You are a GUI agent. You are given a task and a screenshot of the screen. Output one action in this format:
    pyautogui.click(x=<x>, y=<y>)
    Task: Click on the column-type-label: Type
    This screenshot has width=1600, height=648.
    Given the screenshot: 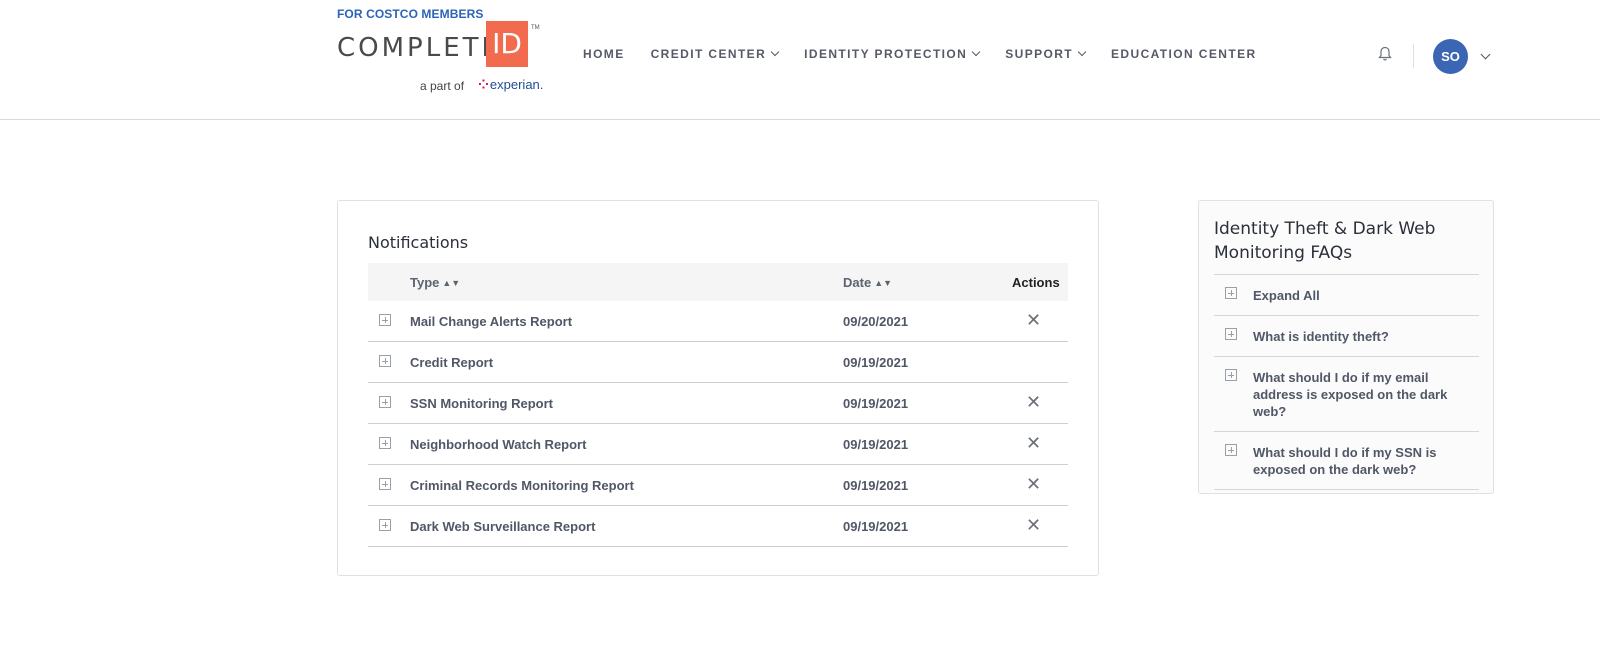 What is the action you would take?
    pyautogui.click(x=425, y=282)
    